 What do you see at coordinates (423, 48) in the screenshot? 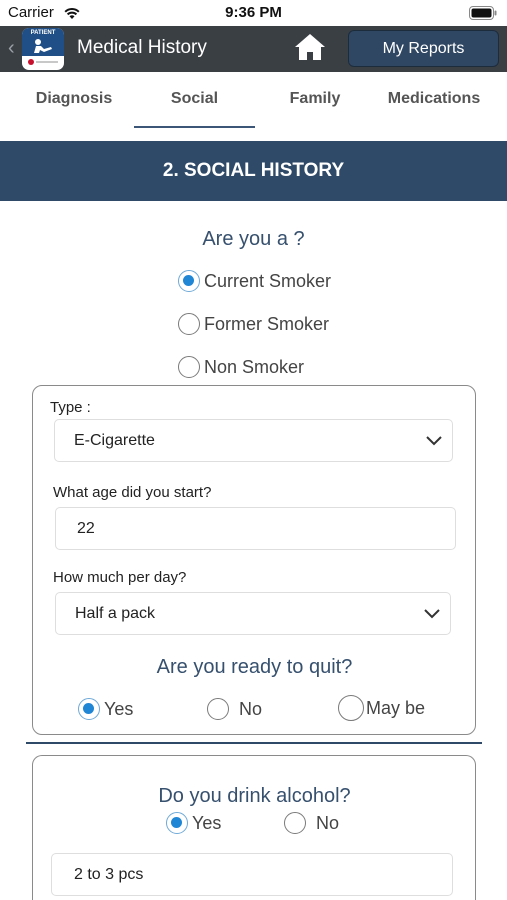
I see `my-reports-button: My Reports` at bounding box center [423, 48].